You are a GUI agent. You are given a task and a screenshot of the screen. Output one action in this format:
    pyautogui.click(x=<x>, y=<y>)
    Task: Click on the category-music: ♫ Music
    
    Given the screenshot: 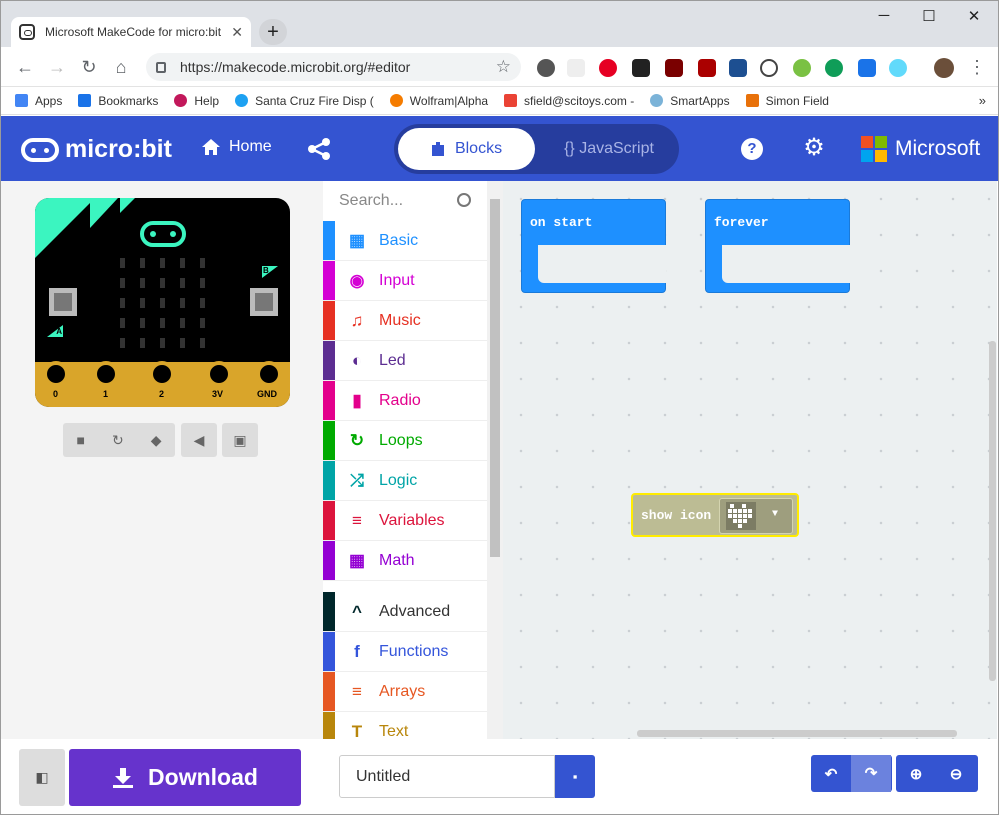 What is the action you would take?
    pyautogui.click(x=405, y=321)
    